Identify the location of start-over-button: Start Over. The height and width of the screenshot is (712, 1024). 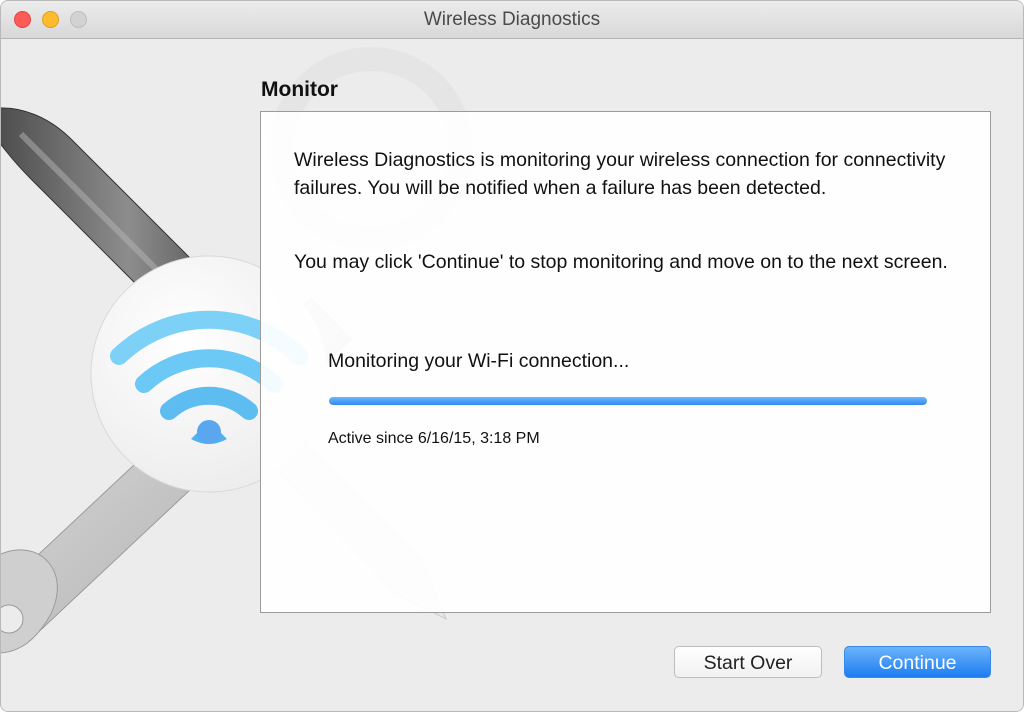
(748, 662).